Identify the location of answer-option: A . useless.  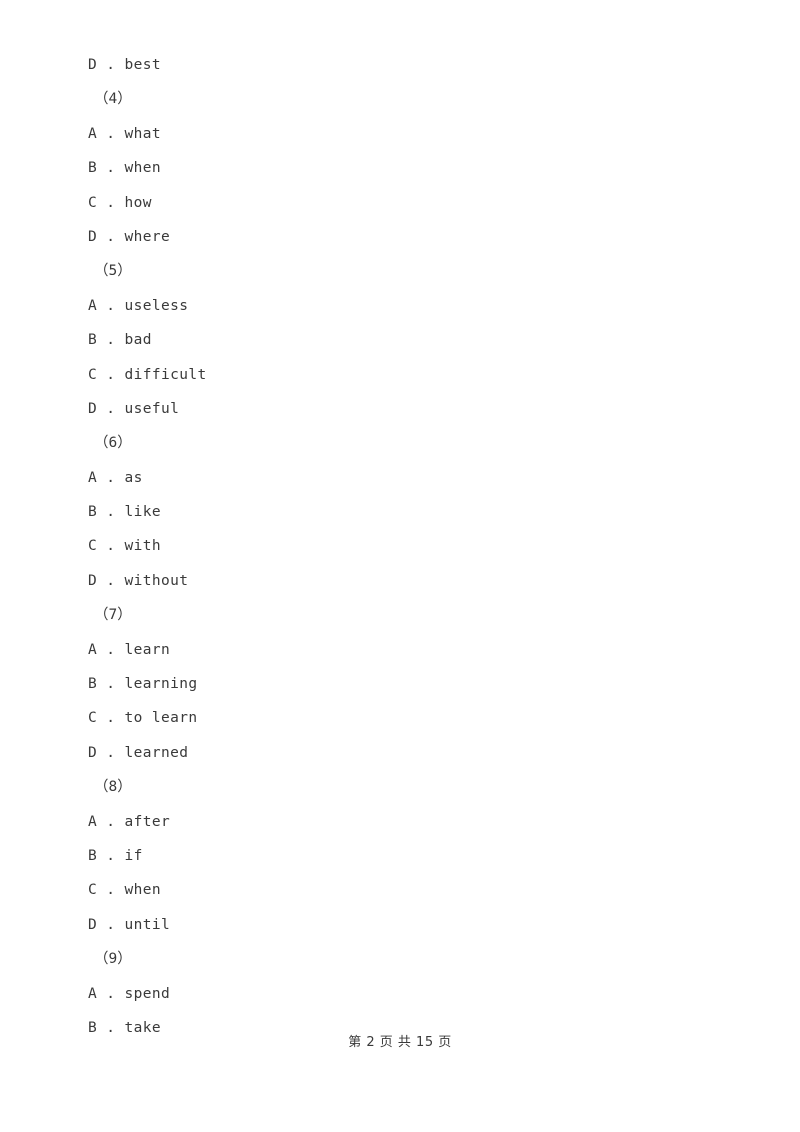
(138, 305).